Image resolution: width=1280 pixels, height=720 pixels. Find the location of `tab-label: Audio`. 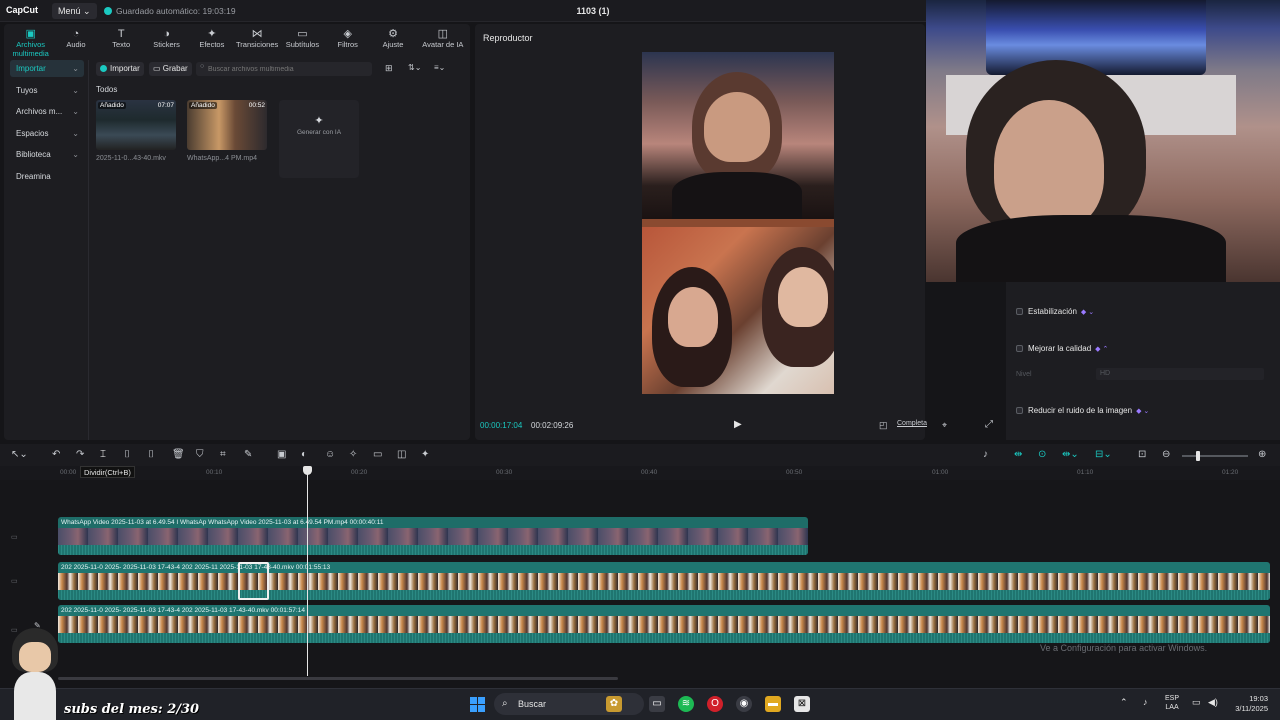

tab-label: Audio is located at coordinates (76, 44).